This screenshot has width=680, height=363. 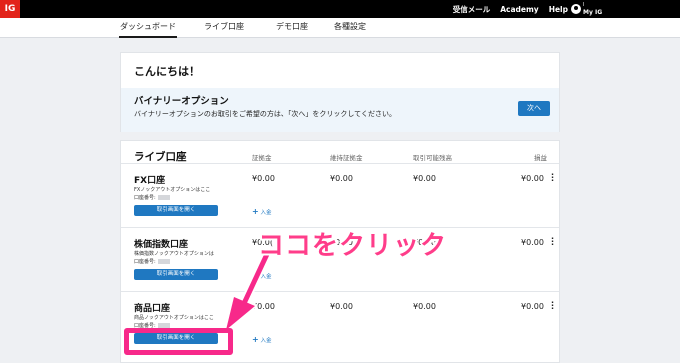 I want to click on column-margin: 証拠金, so click(x=262, y=158).